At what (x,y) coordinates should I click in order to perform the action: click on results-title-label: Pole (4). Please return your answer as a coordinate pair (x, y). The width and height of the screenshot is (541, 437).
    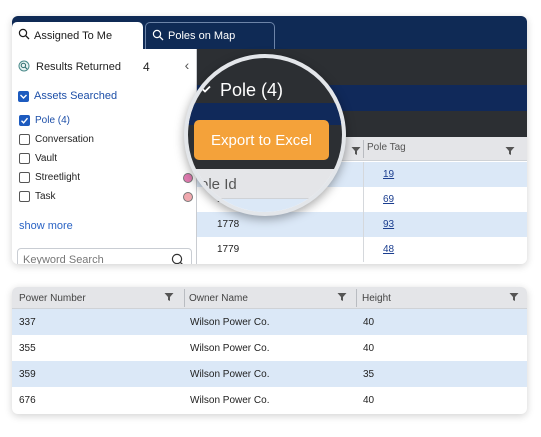
    Looking at the image, I should click on (252, 90).